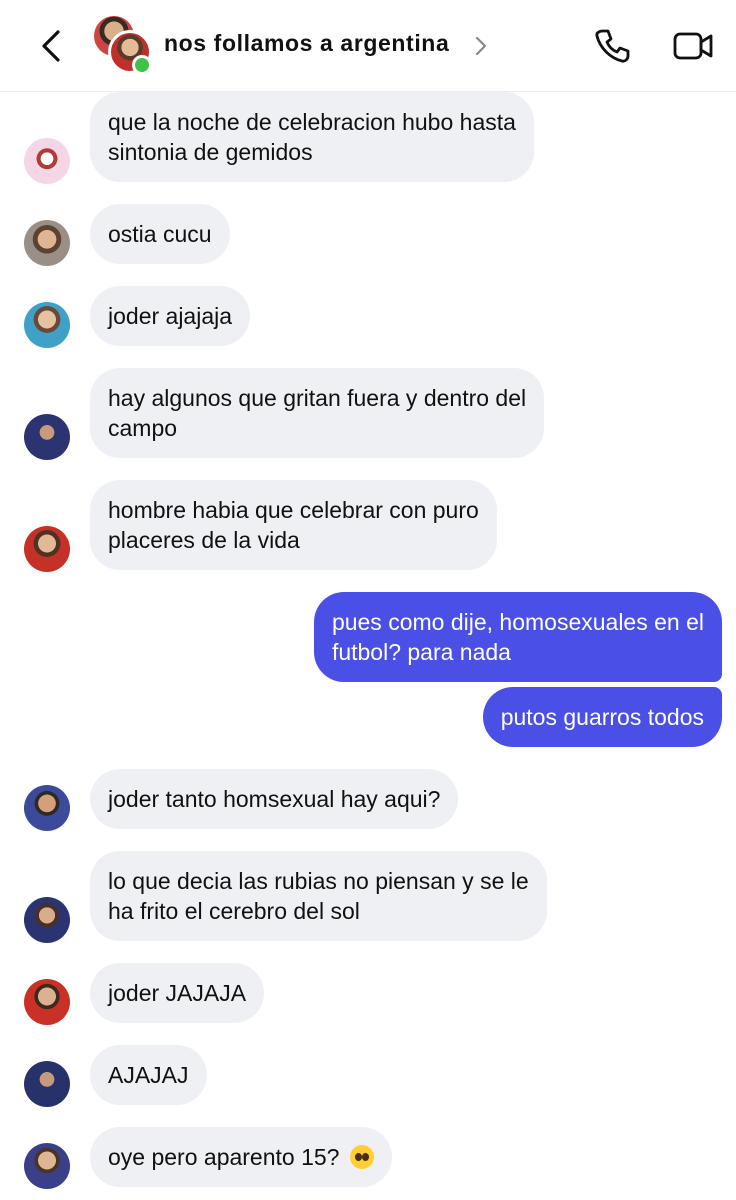  I want to click on message-text: campo, so click(143, 428).